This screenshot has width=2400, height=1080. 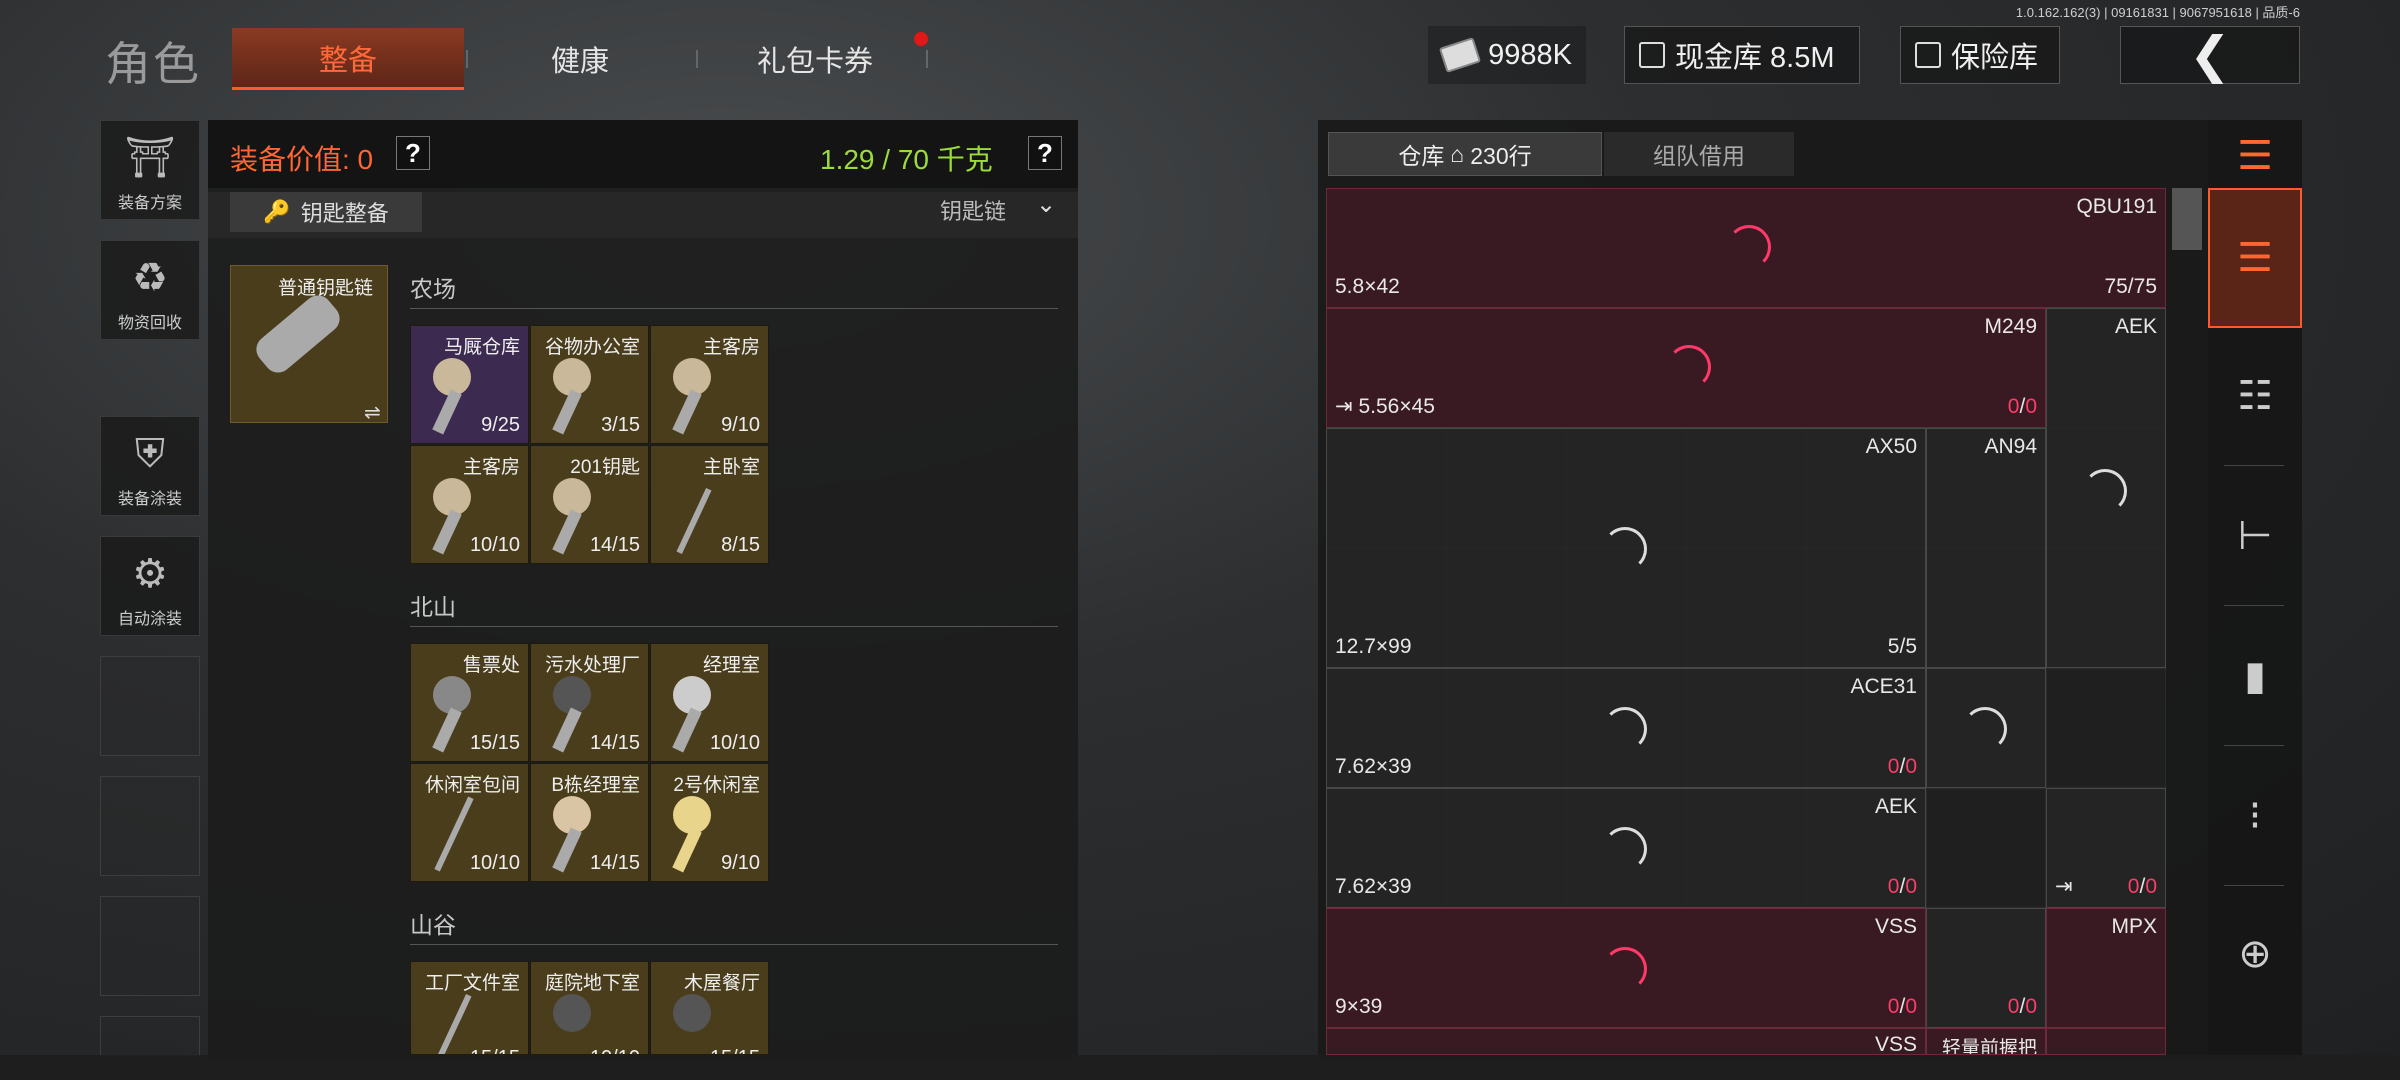 What do you see at coordinates (906, 159) in the screenshot?
I see `weight-value: 1.29 / 70 千克` at bounding box center [906, 159].